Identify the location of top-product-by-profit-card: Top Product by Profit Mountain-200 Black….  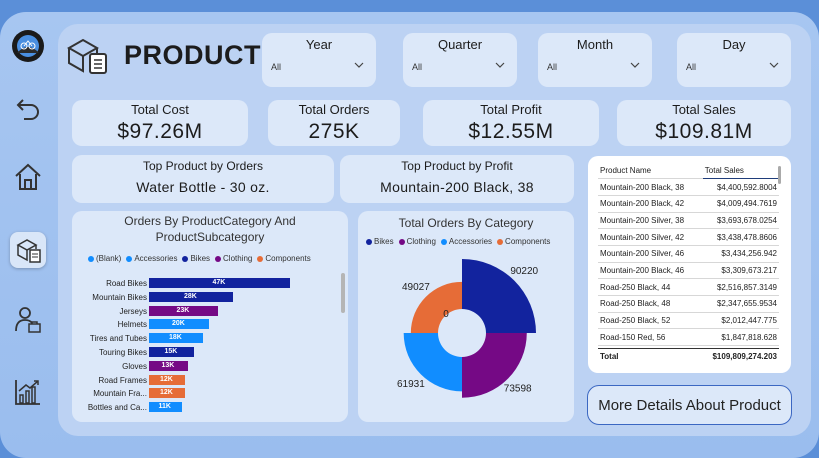
(457, 179).